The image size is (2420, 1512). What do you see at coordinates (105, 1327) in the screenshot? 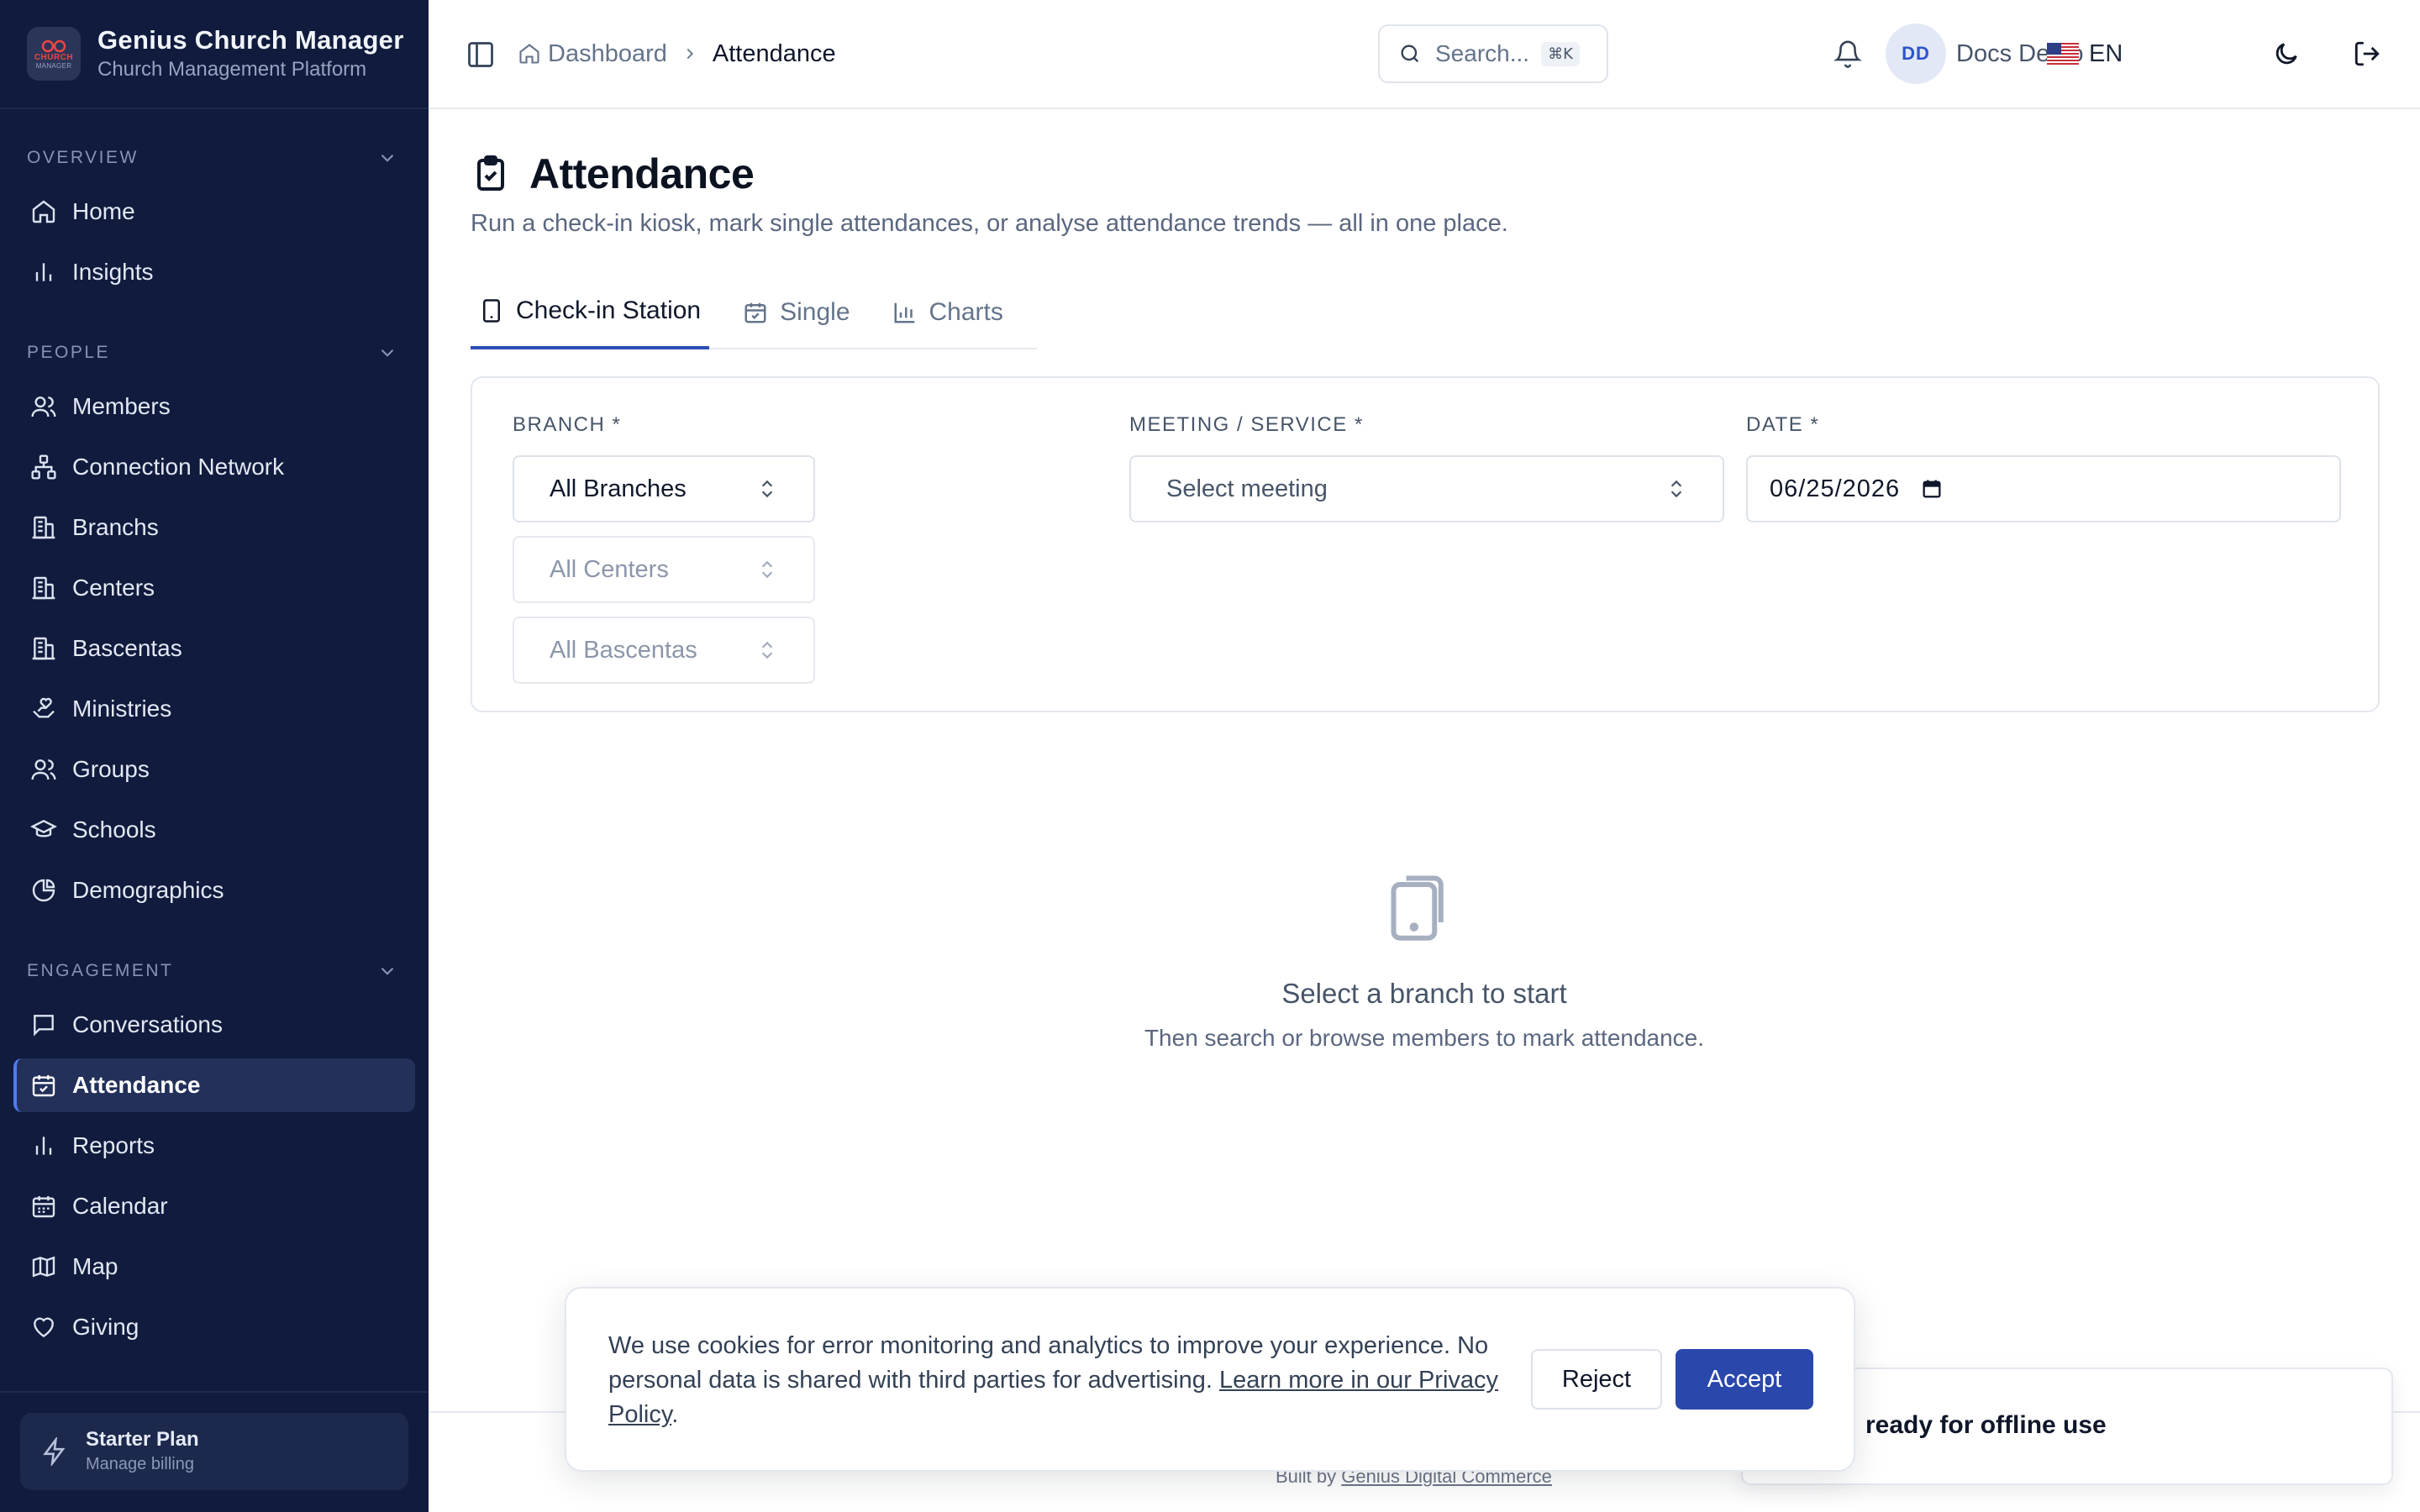
I see `sidebar-item-label: Giving` at bounding box center [105, 1327].